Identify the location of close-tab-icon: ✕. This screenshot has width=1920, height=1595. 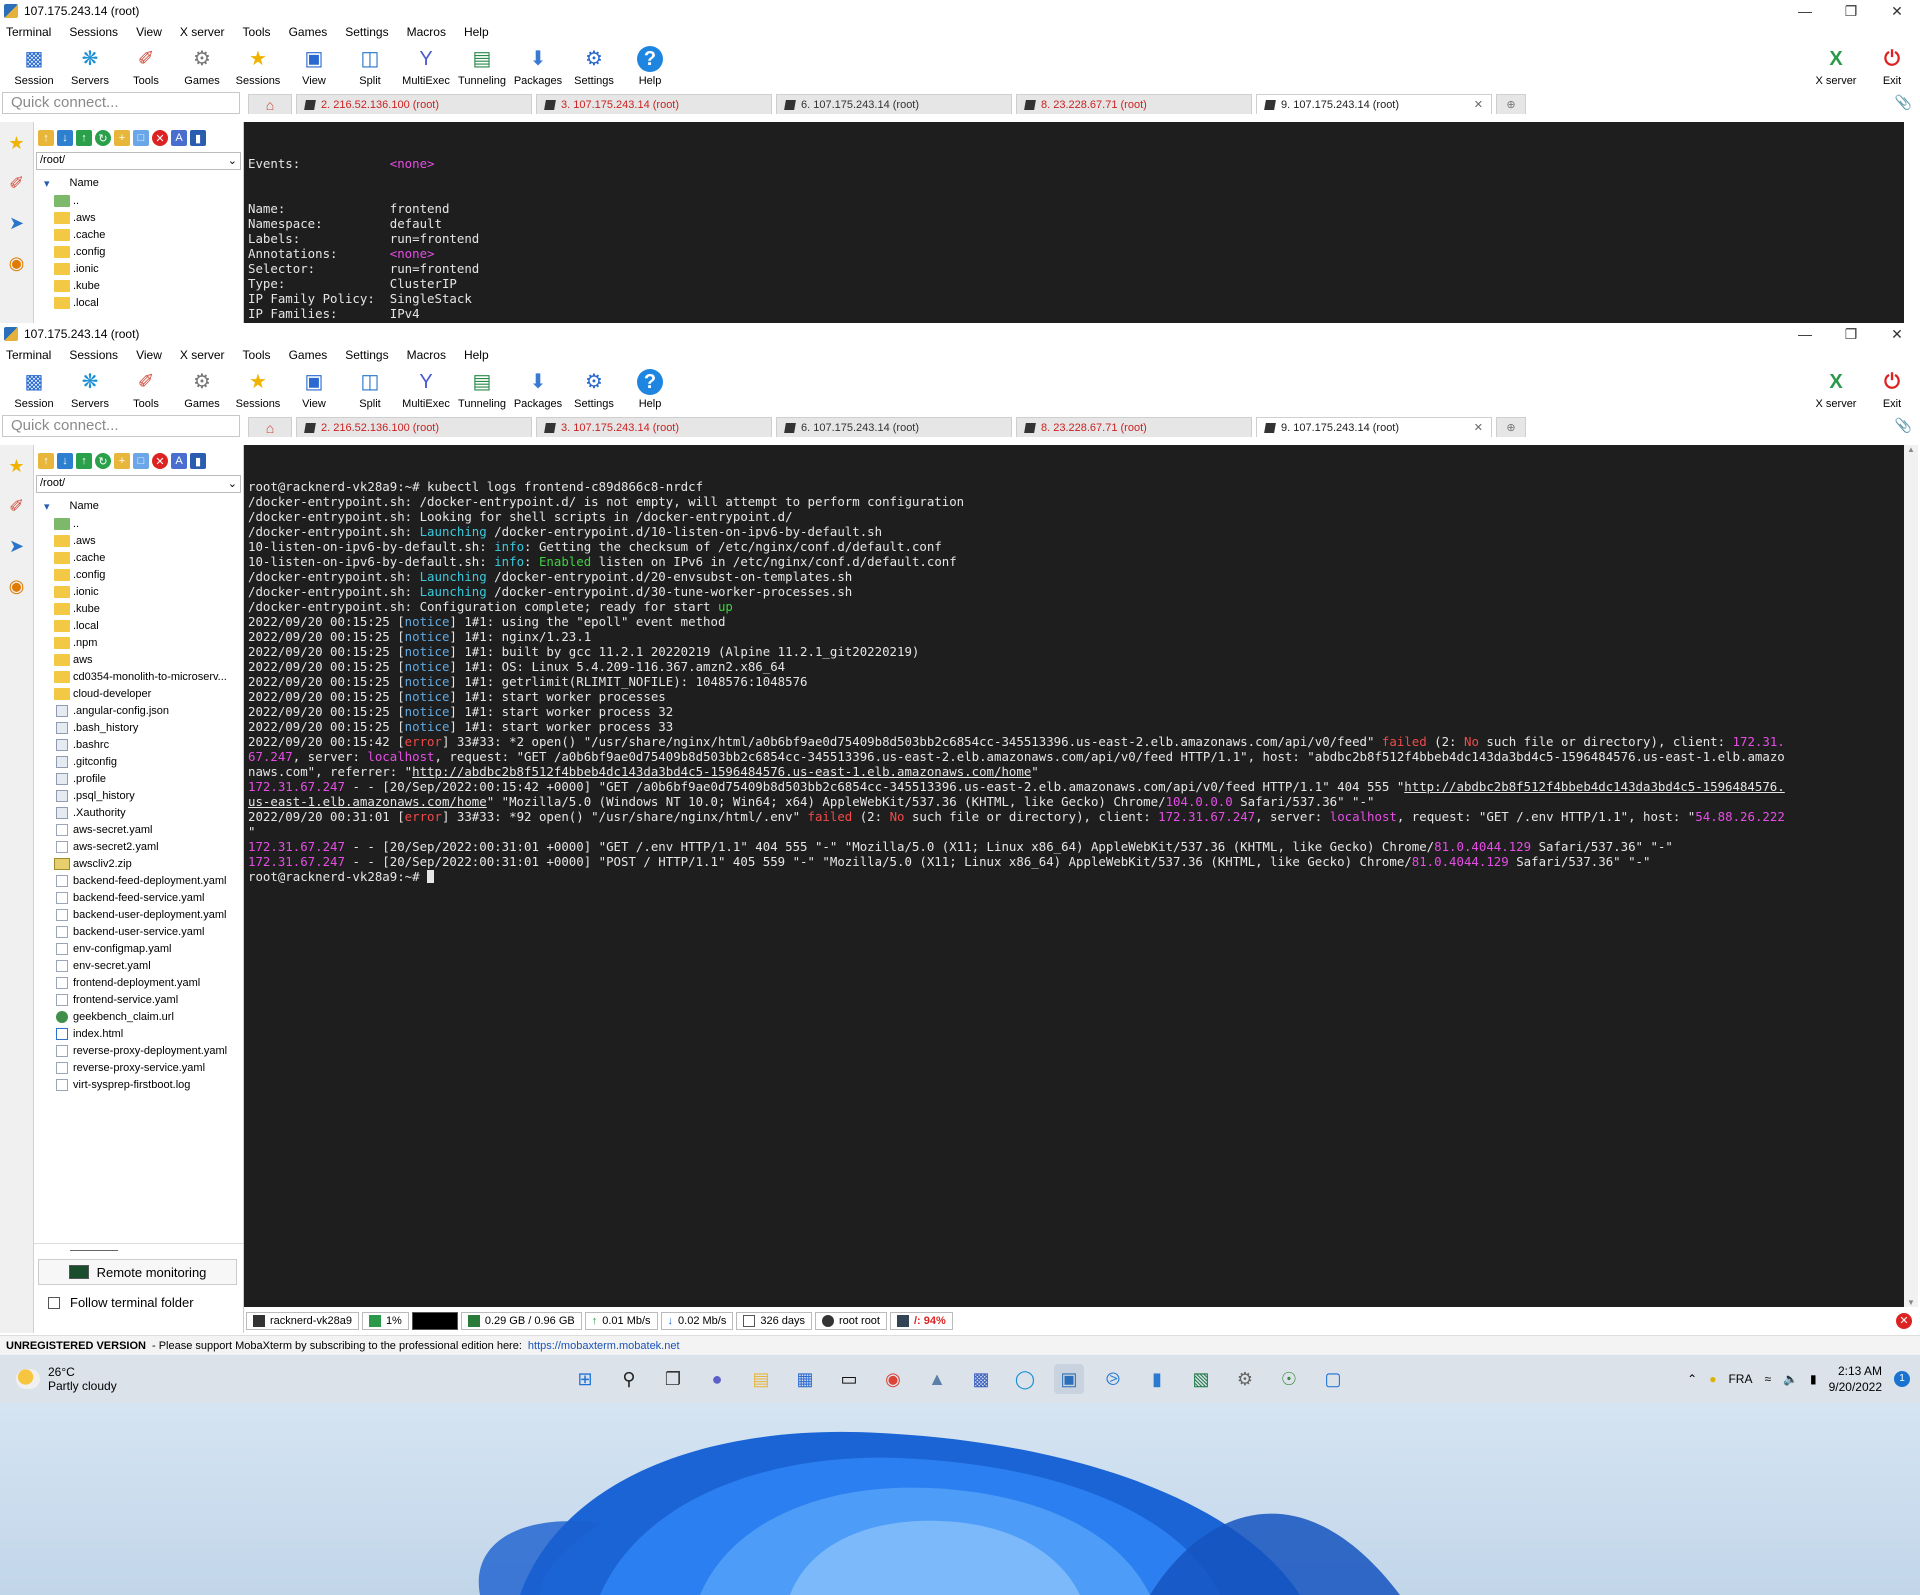
(1478, 104).